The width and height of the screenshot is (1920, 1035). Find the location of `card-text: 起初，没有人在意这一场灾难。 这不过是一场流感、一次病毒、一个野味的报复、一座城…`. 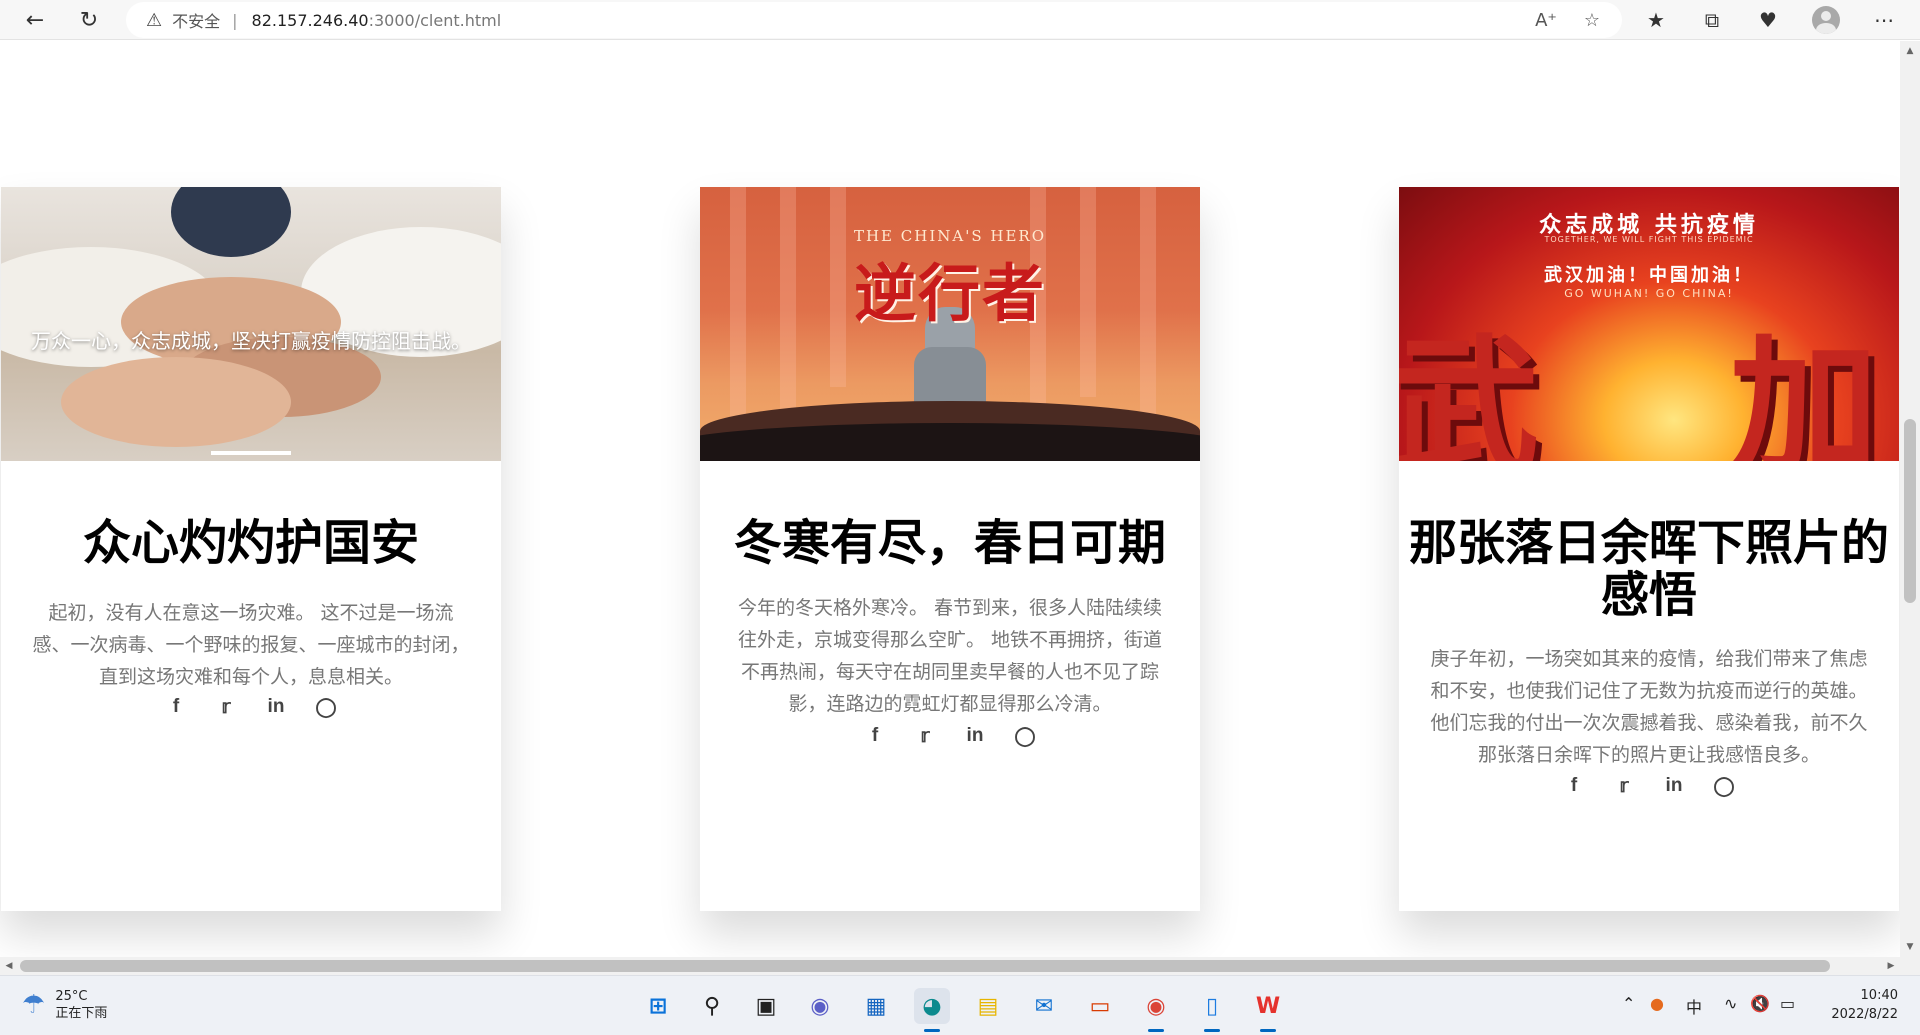

card-text: 起初，没有人在意这一场灾难。 这不过是一场流感、一次病毒、一个野味的报复、一座城… is located at coordinates (251, 645).